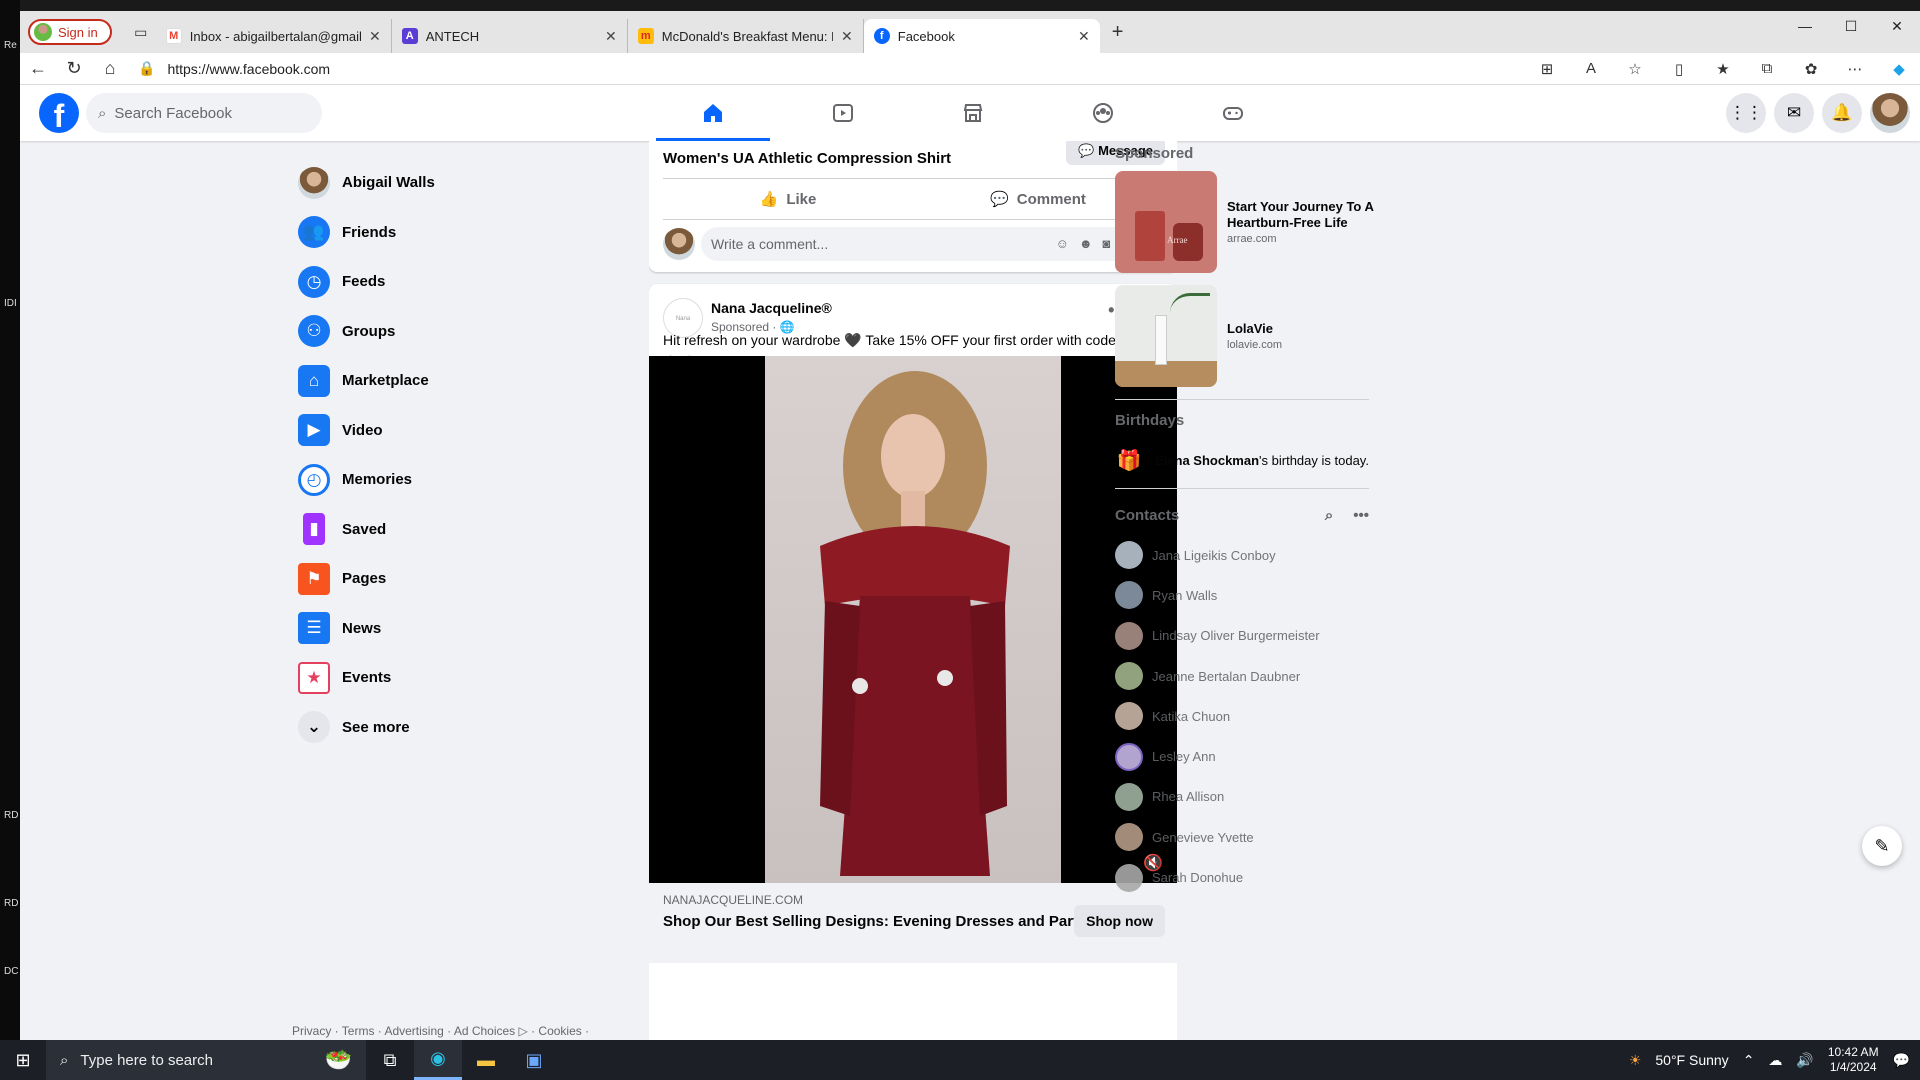  I want to click on comment-input: Write a comment... ☺ ☻ ◙ ▣ ◪, so click(933, 244).